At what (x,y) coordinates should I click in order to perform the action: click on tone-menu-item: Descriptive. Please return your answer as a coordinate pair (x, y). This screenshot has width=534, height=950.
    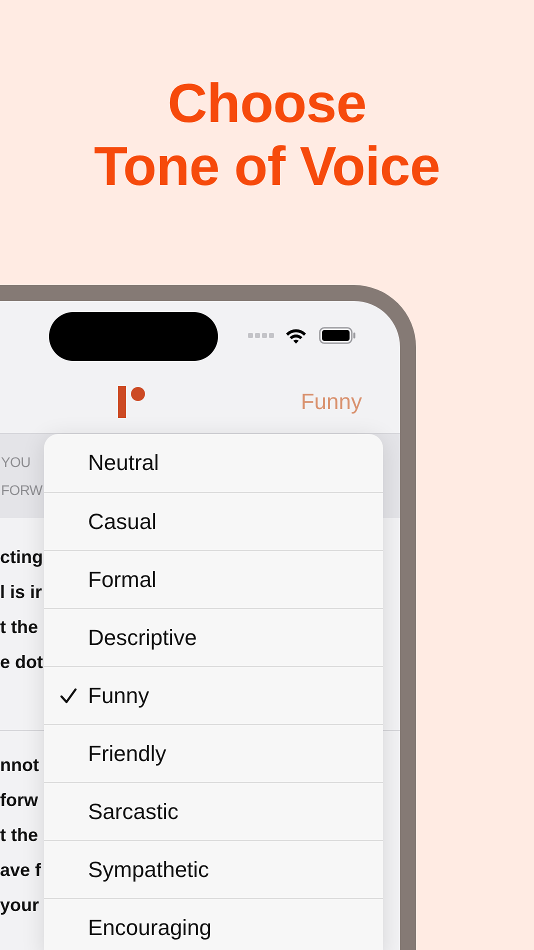
    Looking at the image, I should click on (213, 637).